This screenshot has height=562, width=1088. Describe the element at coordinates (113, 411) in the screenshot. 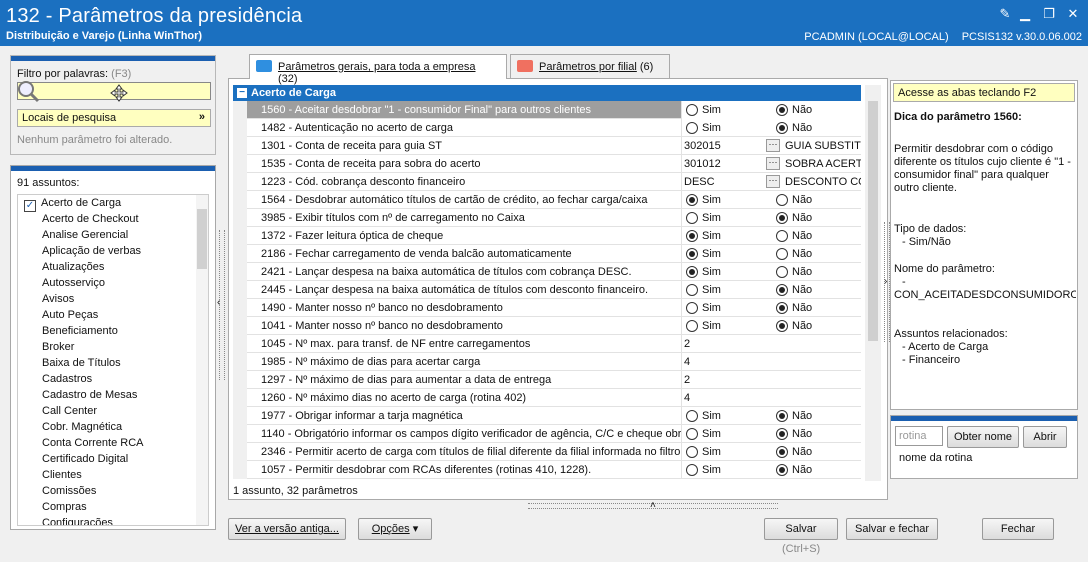

I see `subject-item: Call Center` at that location.